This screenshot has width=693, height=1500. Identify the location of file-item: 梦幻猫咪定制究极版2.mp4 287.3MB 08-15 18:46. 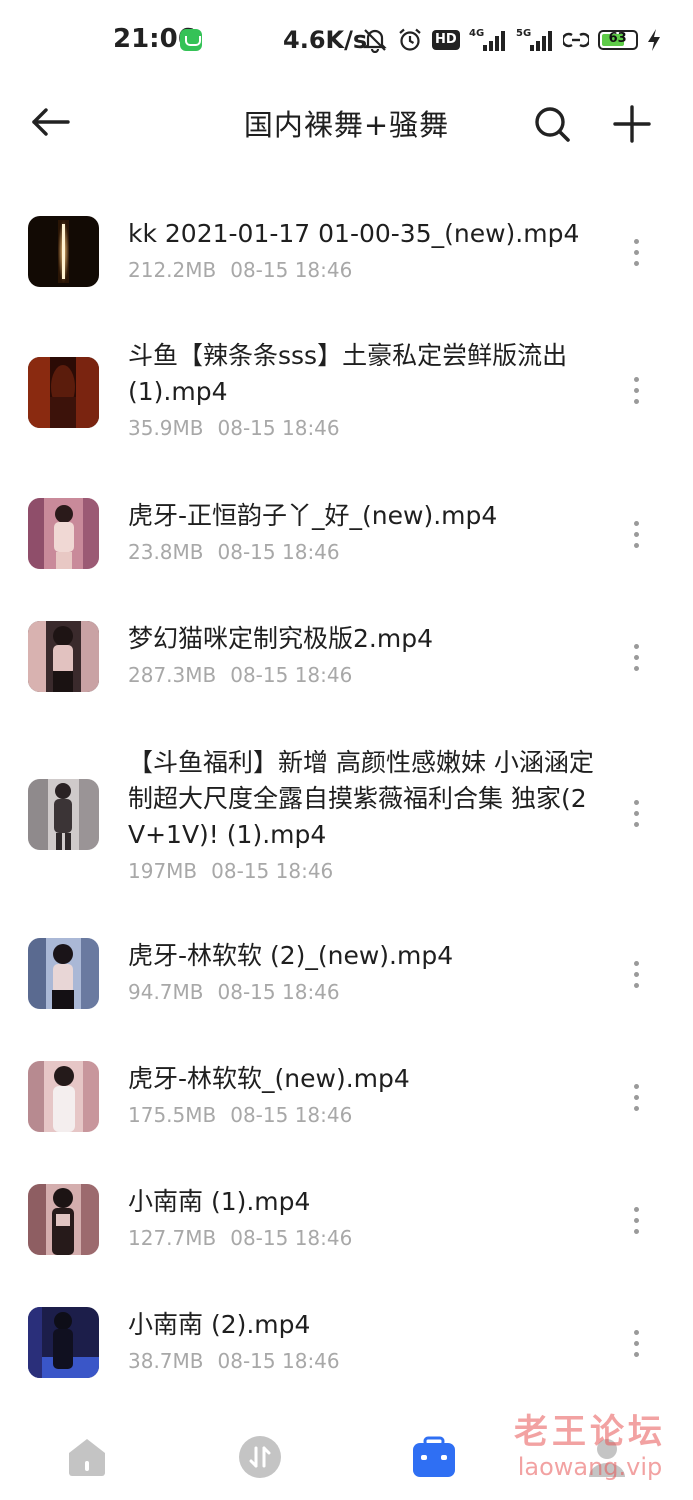
(346, 671).